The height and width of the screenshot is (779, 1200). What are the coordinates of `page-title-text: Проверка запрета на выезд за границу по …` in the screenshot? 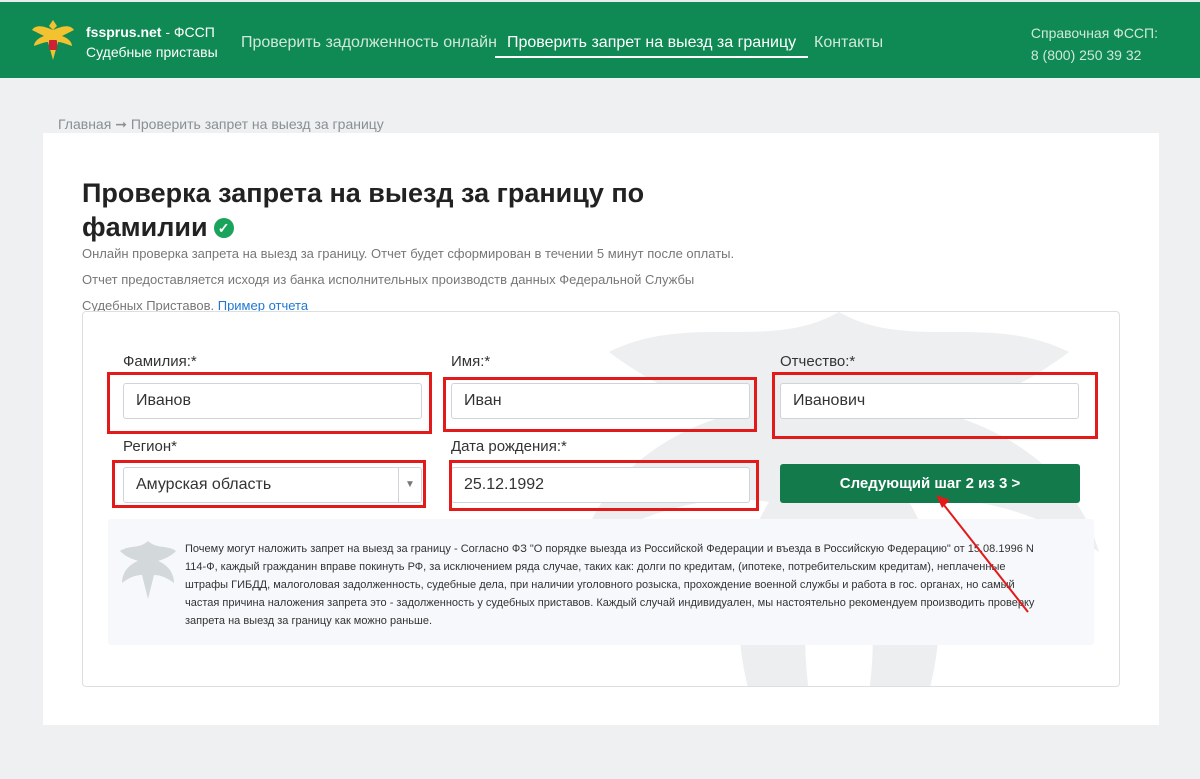 It's located at (363, 210).